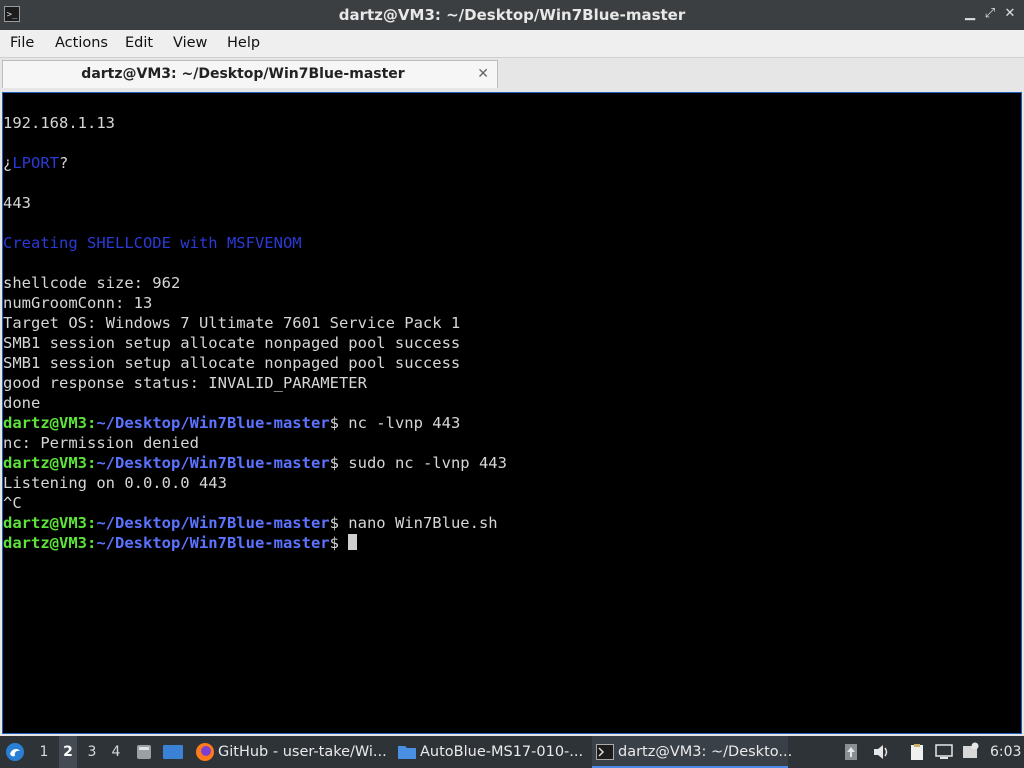  I want to click on folder-icon, so click(407, 752).